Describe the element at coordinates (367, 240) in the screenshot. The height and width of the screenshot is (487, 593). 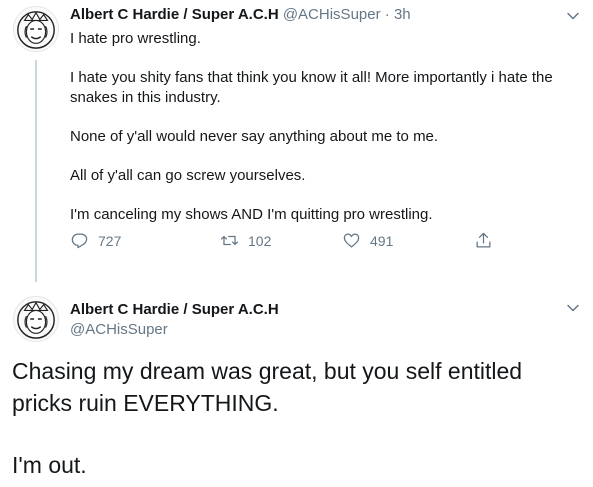
I see `like-button: 491` at that location.